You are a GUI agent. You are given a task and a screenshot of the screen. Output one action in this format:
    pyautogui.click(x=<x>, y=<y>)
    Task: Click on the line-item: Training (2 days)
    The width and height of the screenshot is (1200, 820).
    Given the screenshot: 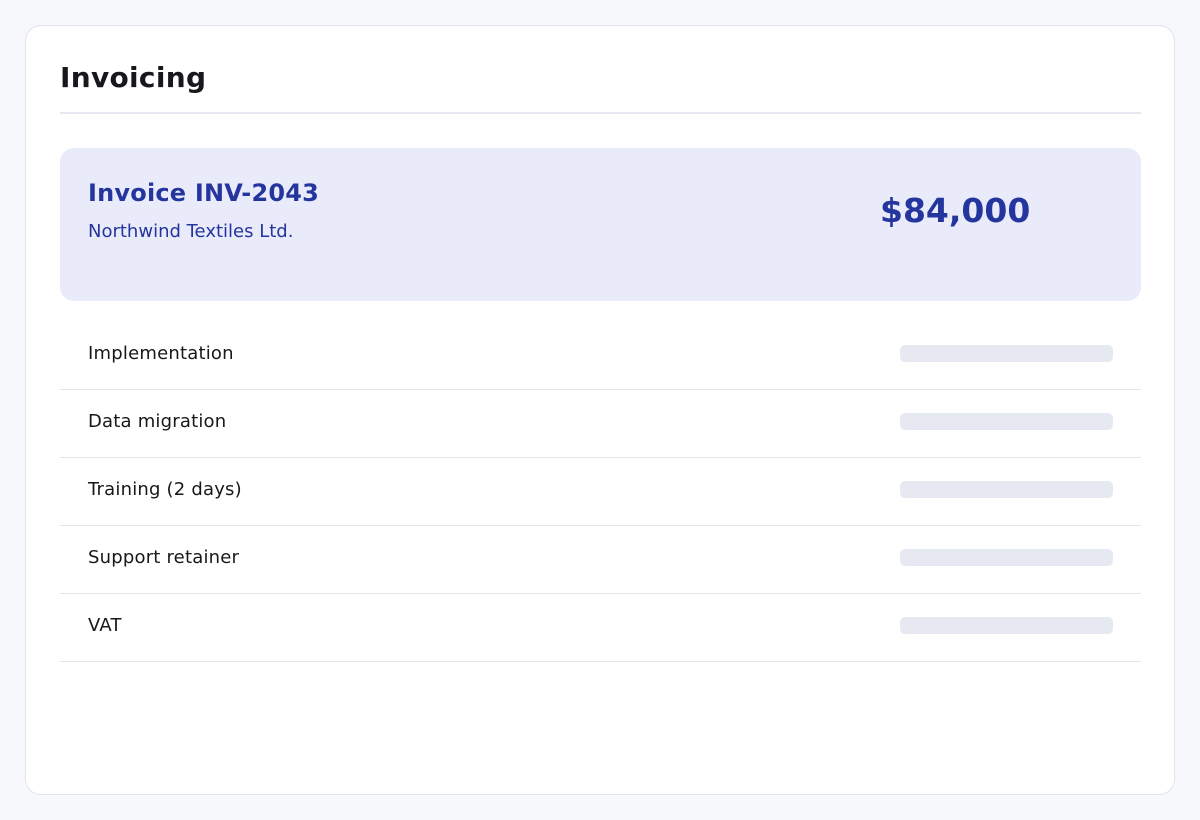 What is the action you would take?
    pyautogui.click(x=600, y=492)
    